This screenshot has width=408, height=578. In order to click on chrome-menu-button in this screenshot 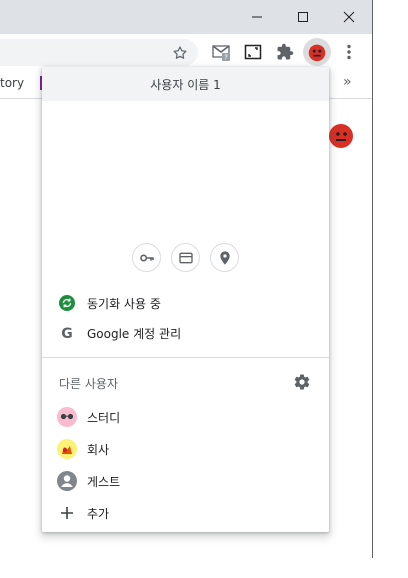, I will do `click(349, 52)`.